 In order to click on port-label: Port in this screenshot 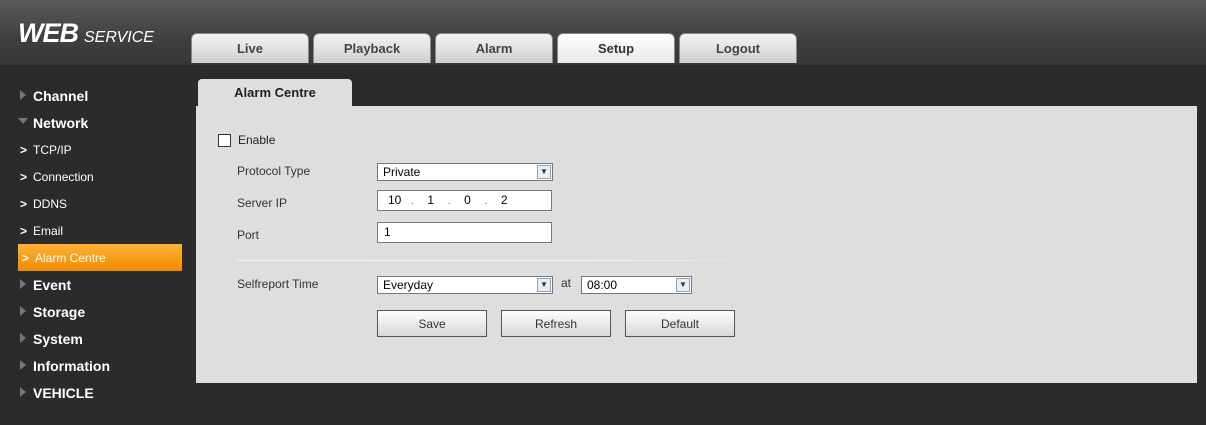, I will do `click(248, 235)`.